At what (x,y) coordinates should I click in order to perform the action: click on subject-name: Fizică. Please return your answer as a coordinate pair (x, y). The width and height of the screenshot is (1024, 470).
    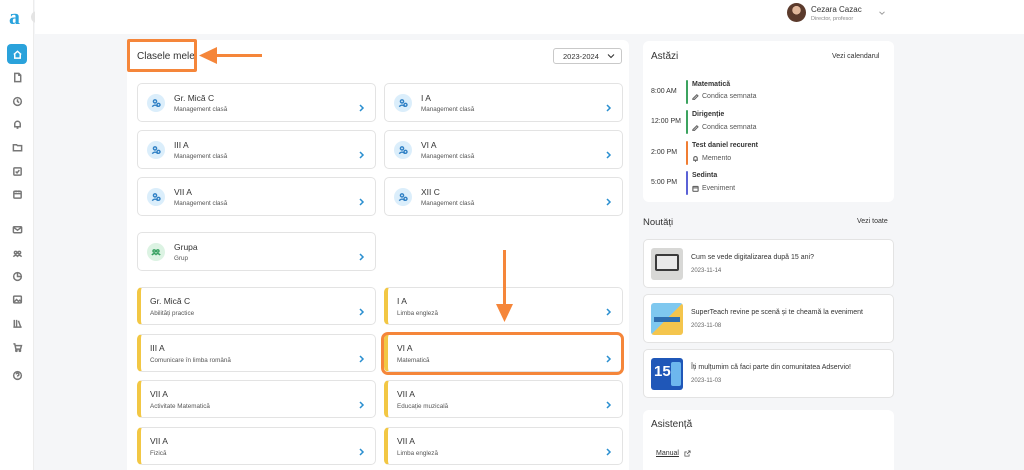
    Looking at the image, I should click on (158, 453).